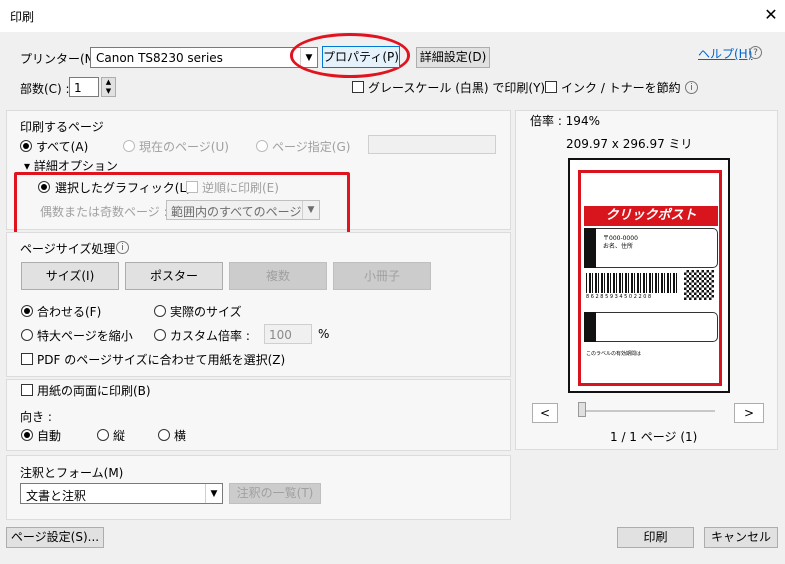  I want to click on page-range-input, so click(432, 144).